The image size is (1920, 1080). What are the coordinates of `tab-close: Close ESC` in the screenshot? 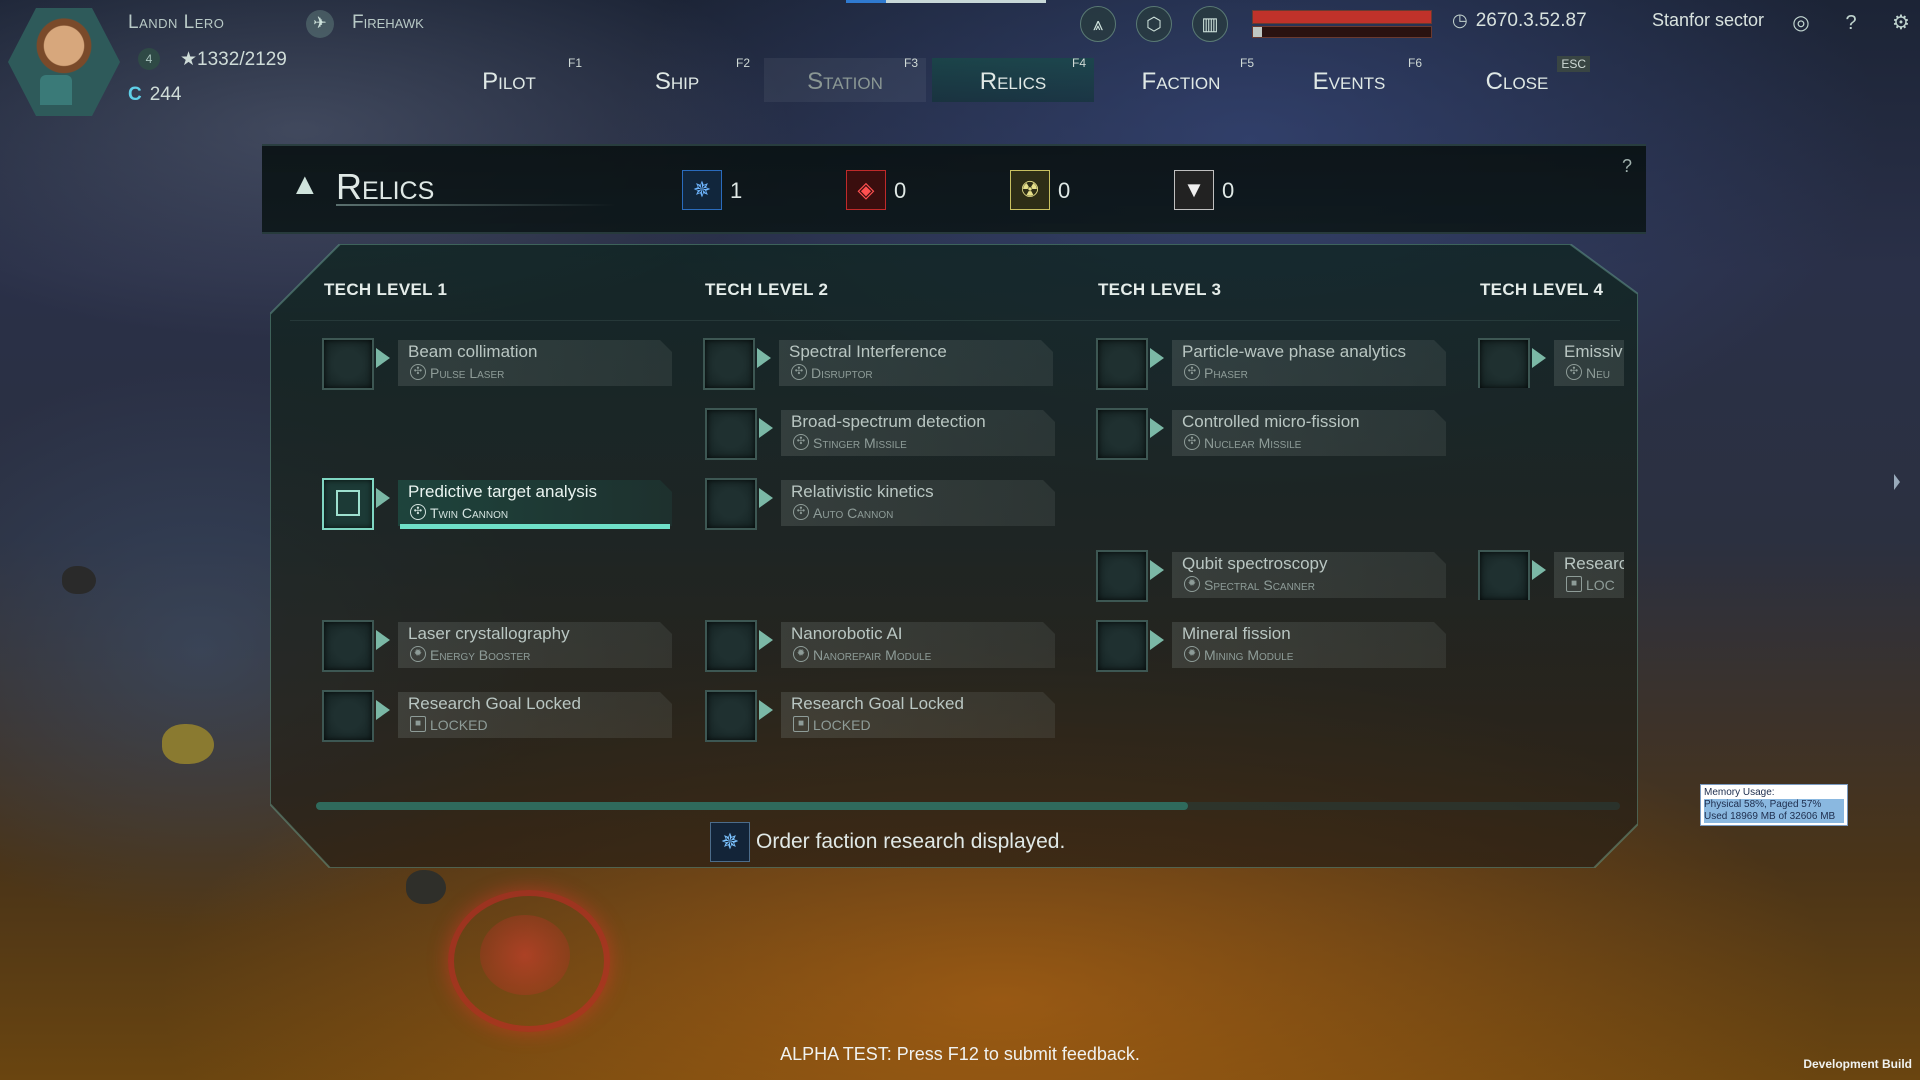 It's located at (1517, 79).